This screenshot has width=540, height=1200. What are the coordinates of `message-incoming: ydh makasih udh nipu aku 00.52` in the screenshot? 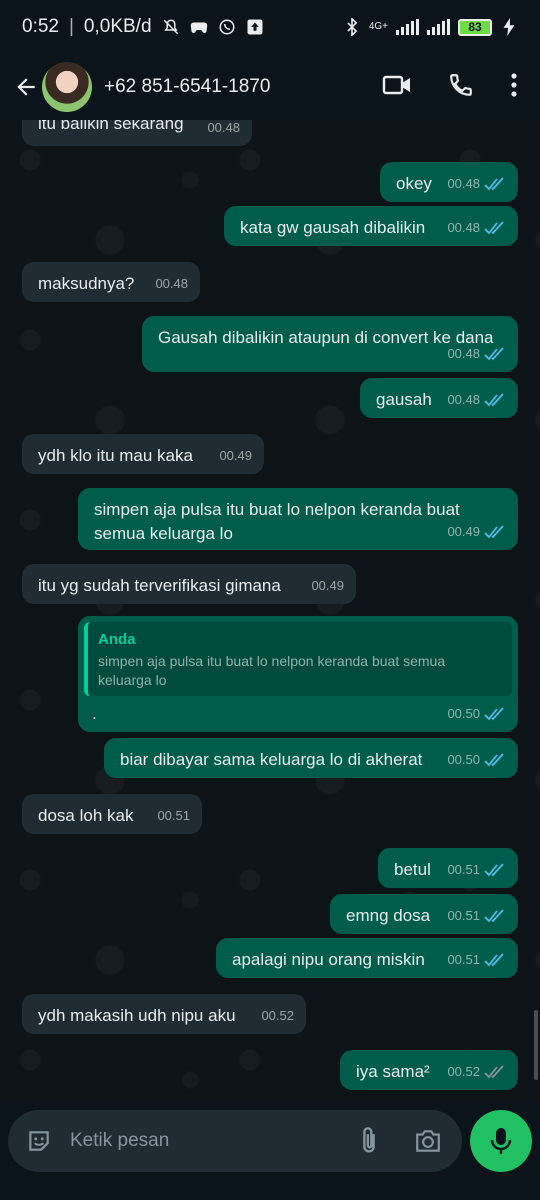 It's located at (164, 1014).